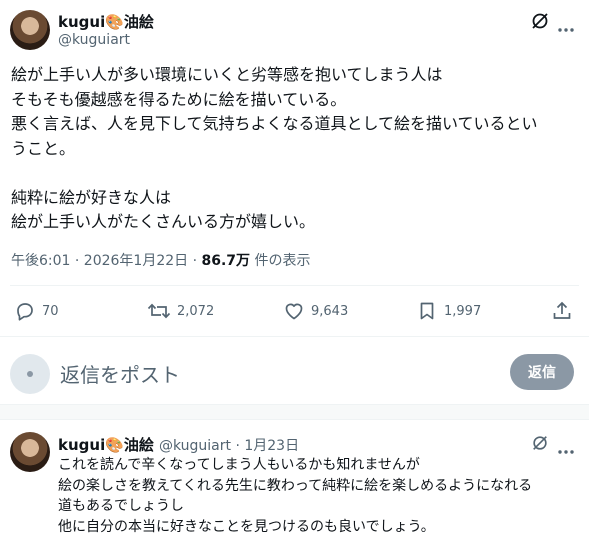  What do you see at coordinates (330, 311) in the screenshot?
I see `like-count: 9,643` at bounding box center [330, 311].